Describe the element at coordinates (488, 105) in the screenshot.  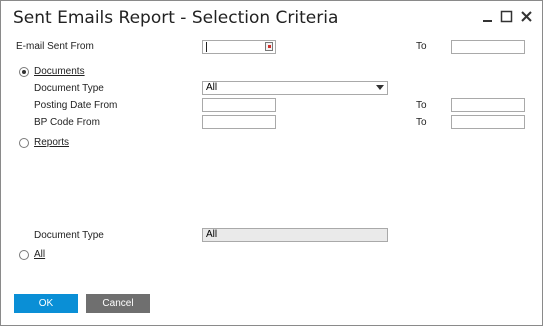
I see `posting-date-to-field` at that location.